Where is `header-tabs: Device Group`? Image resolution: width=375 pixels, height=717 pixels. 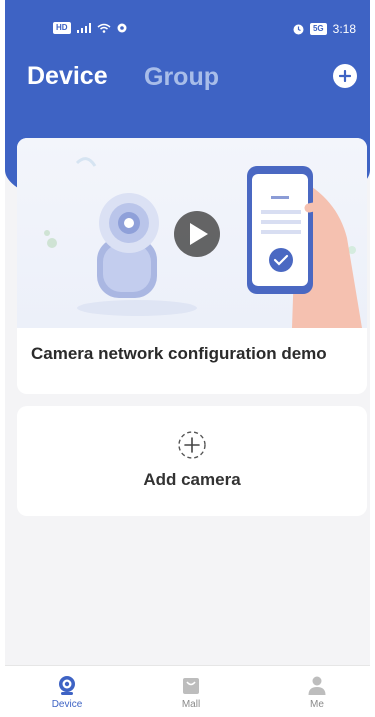 header-tabs: Device Group is located at coordinates (192, 80).